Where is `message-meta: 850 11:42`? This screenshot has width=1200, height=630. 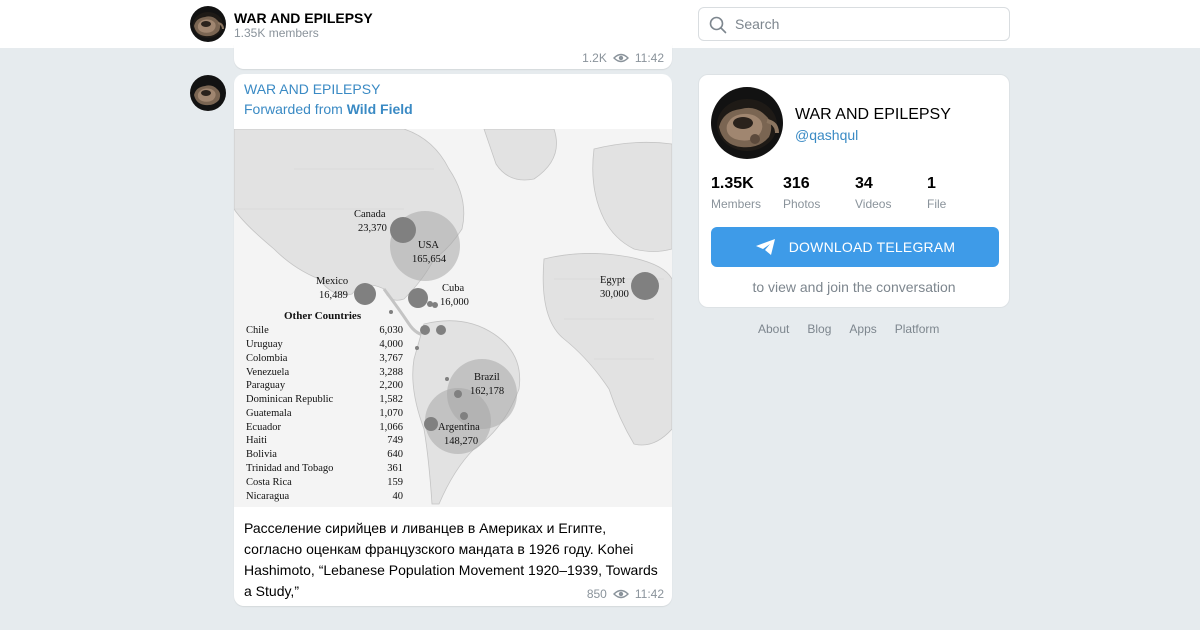
message-meta: 850 11:42 is located at coordinates (625, 594).